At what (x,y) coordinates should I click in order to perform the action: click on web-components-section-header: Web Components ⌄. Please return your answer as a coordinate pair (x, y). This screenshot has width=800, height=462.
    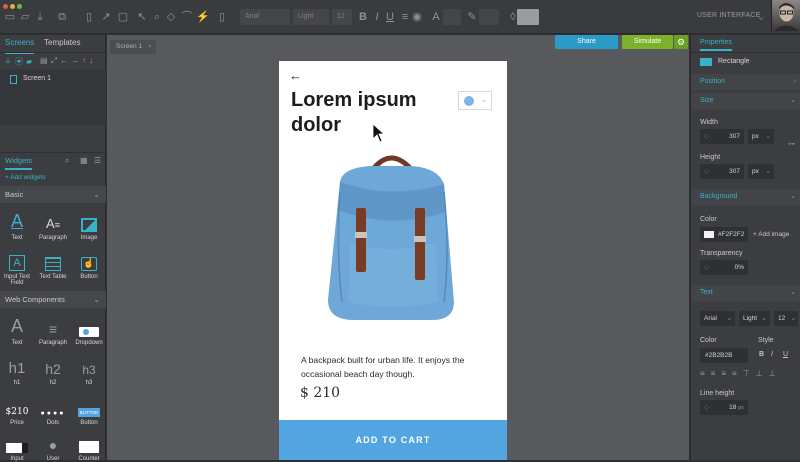
    Looking at the image, I should click on (53, 299).